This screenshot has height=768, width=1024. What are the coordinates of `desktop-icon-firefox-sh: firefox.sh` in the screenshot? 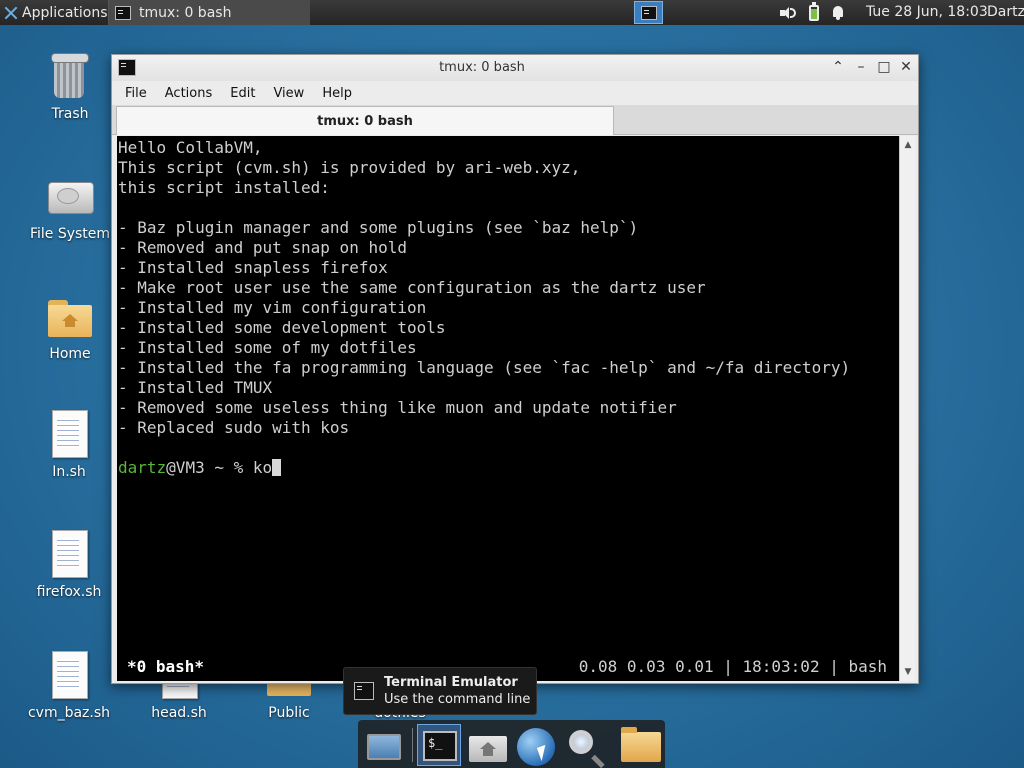 It's located at (69, 565).